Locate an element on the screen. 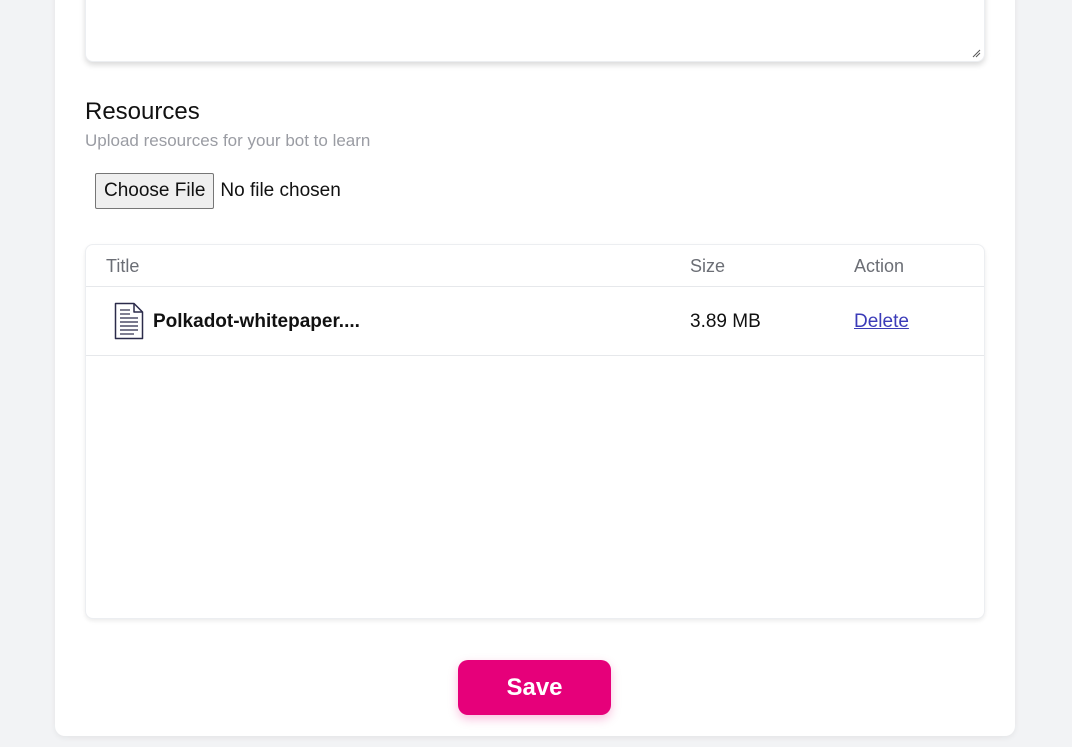  save-button: Save is located at coordinates (534, 687).